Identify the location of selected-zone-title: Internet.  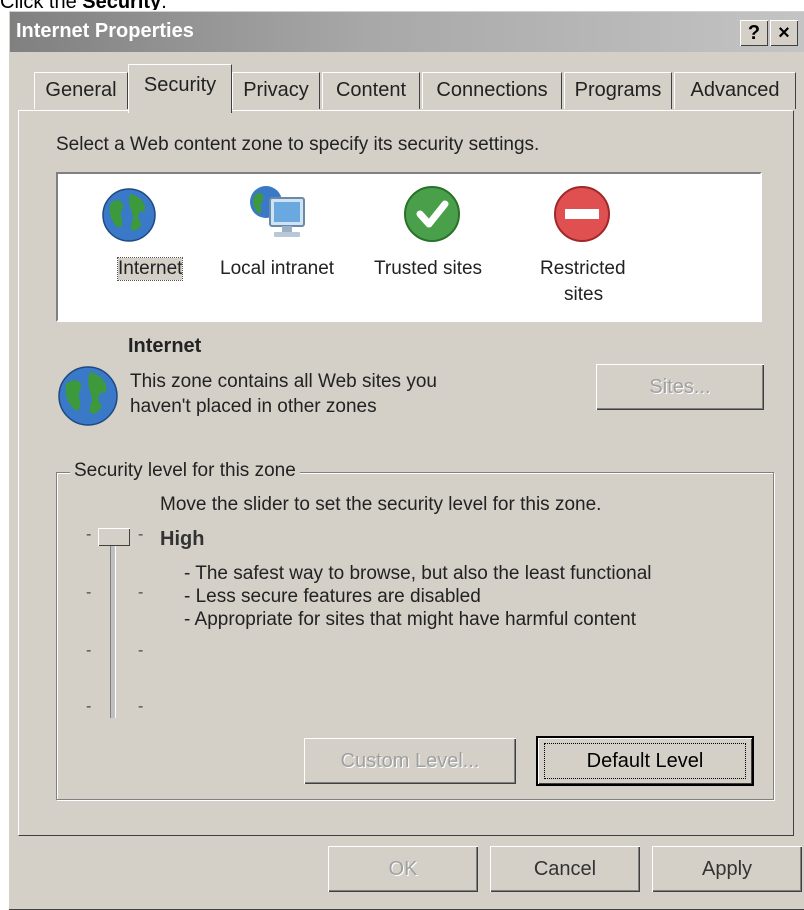
(165, 346).